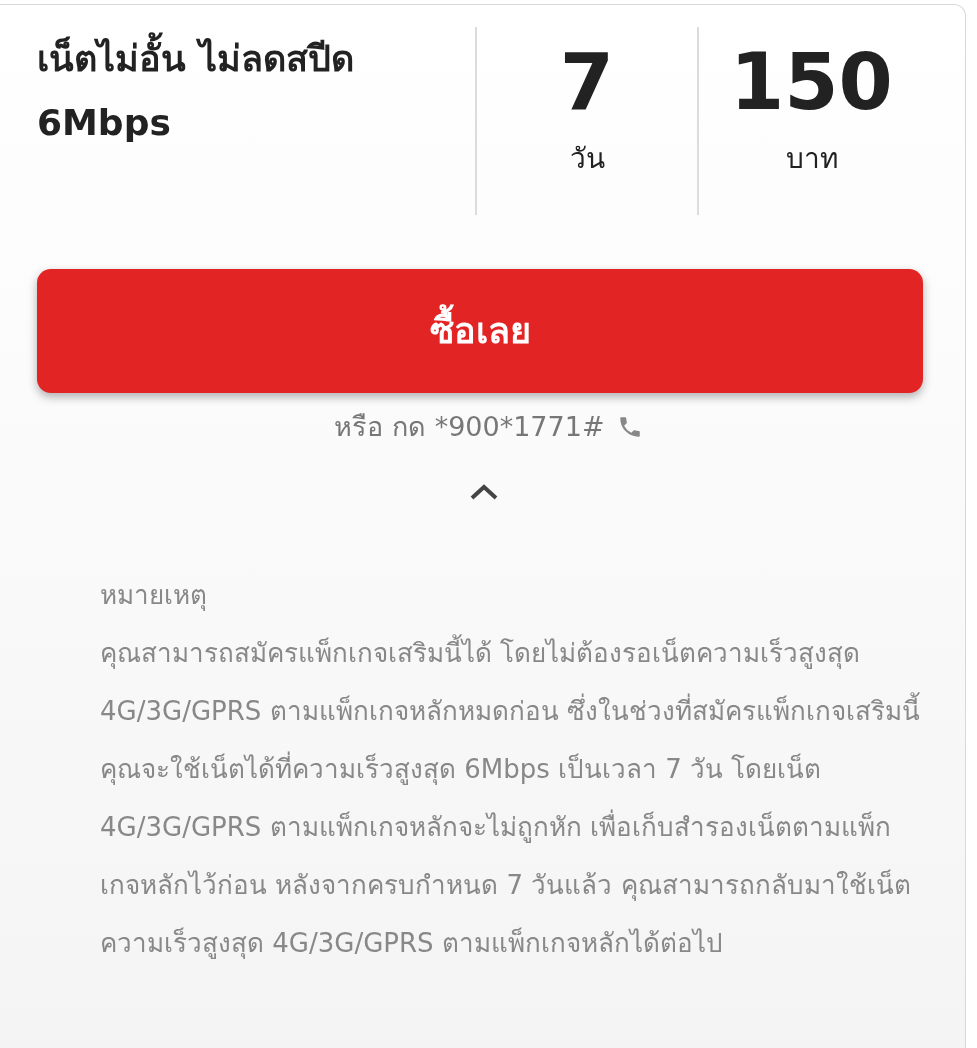 The height and width of the screenshot is (1048, 977). I want to click on package-title: เน็ตไม่อั้น ไม่ลดสปีด 6Mbps, so click(248, 91).